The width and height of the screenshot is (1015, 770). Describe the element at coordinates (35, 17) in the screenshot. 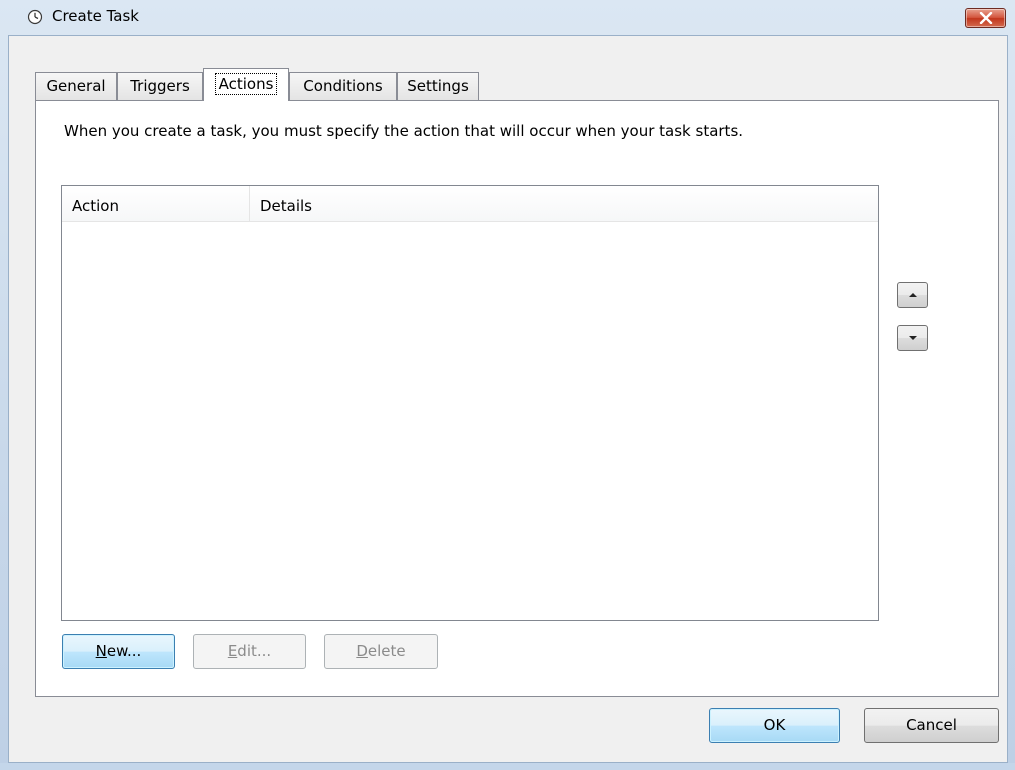

I see `clock-icon` at that location.